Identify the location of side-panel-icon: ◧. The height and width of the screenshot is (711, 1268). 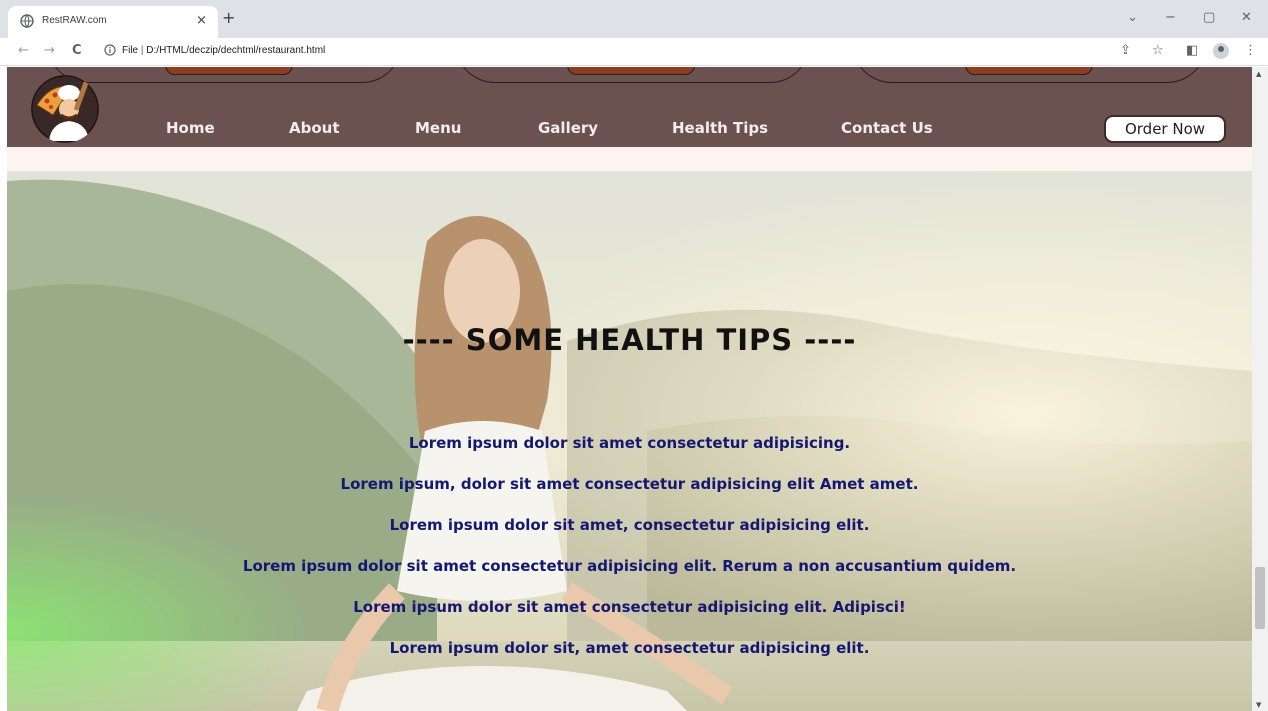
(1192, 51).